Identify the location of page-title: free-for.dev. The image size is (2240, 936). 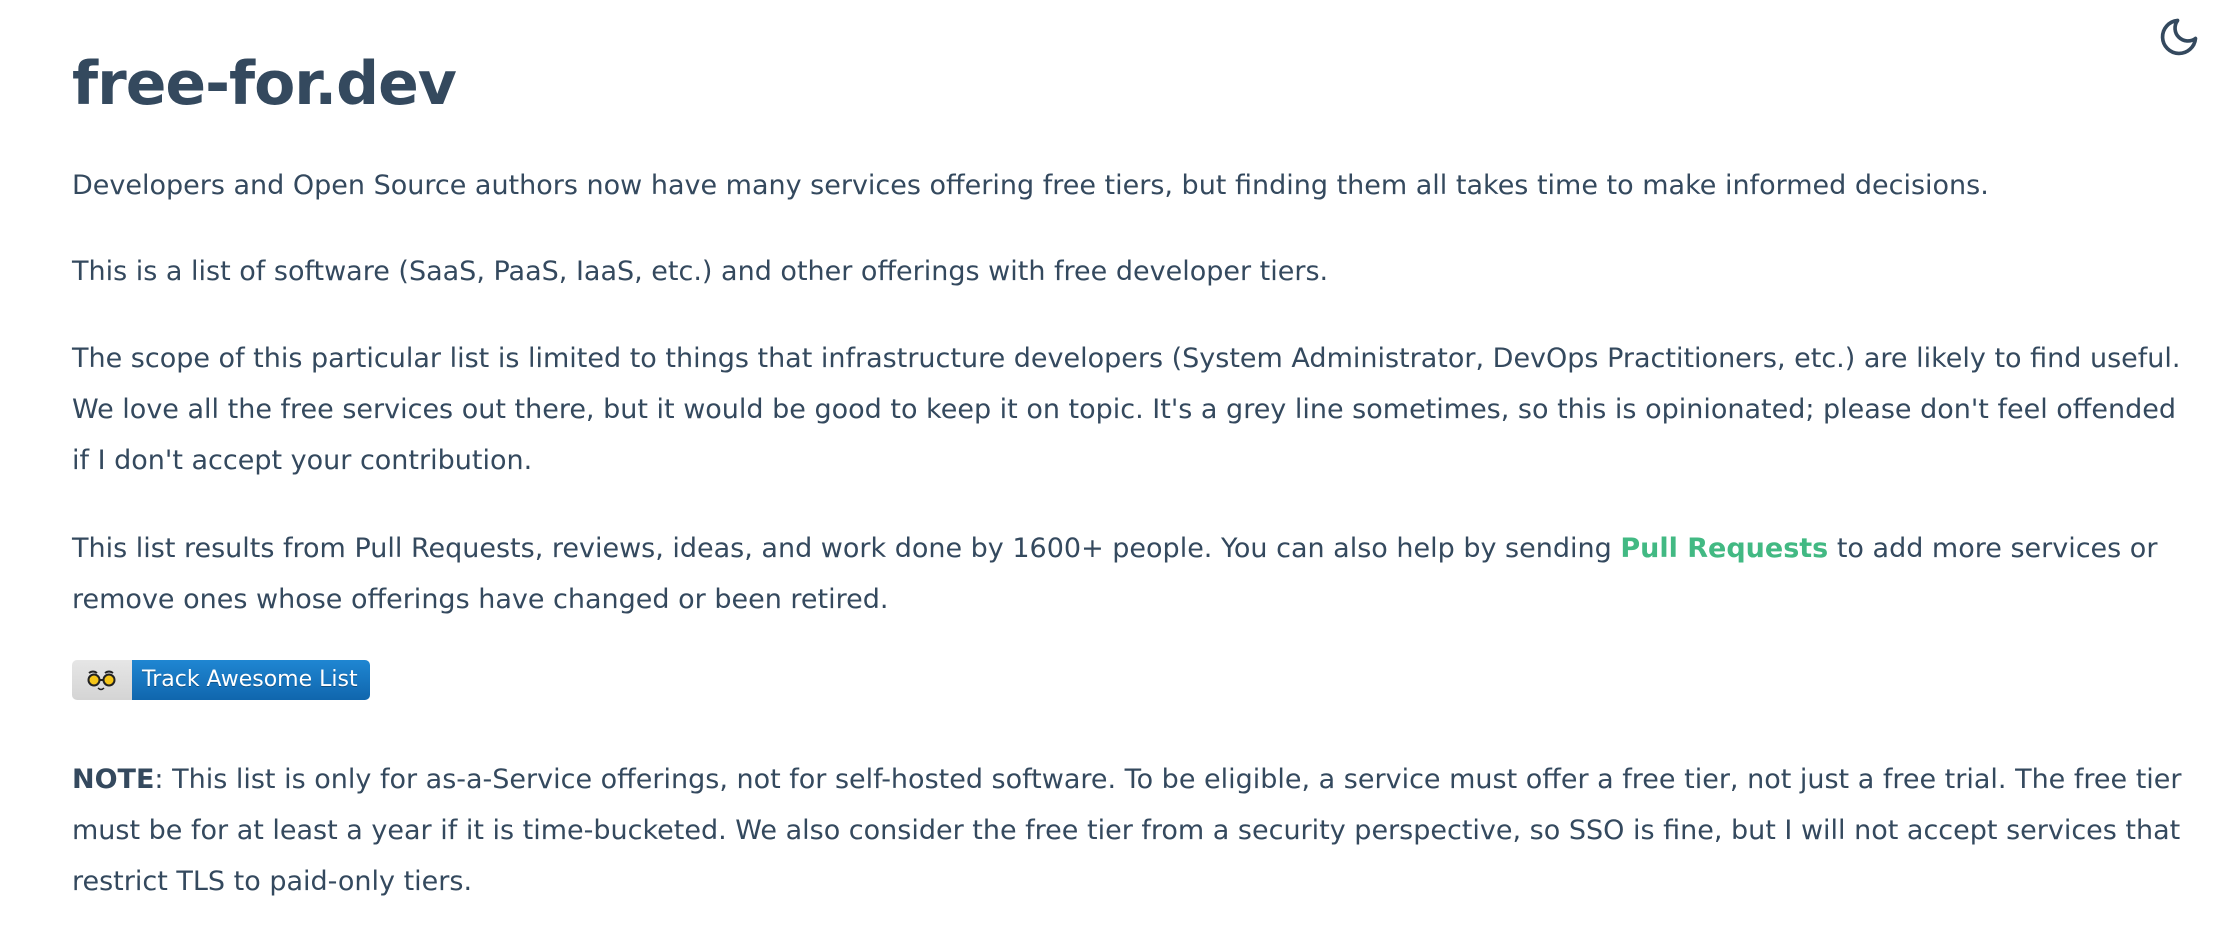
(264, 84).